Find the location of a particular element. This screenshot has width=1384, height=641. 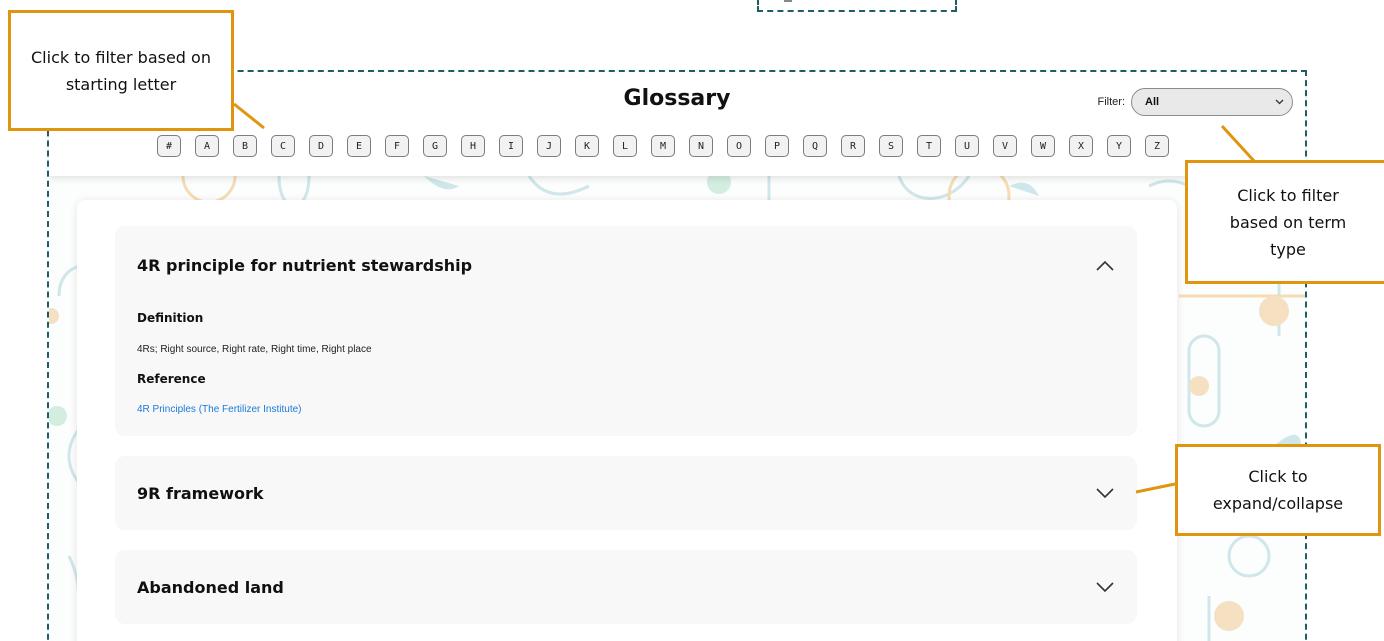

letter-button-v: V is located at coordinates (1005, 146).